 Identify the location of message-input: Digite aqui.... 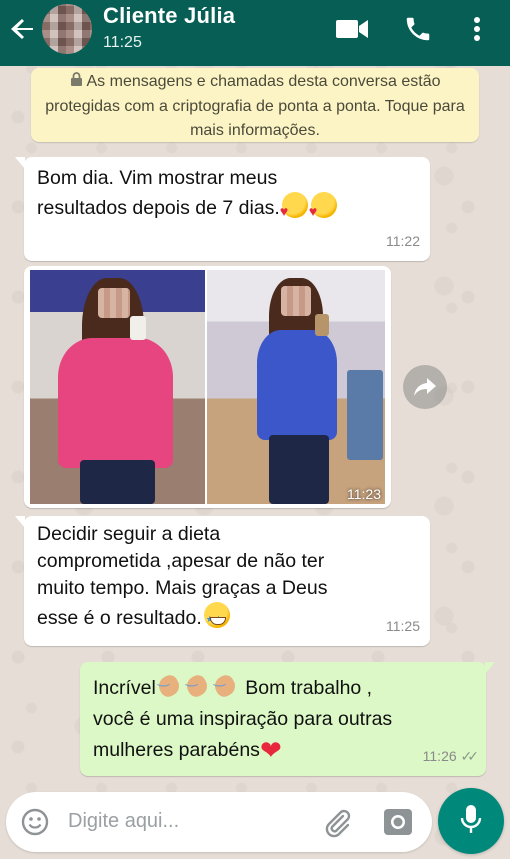
(123, 821).